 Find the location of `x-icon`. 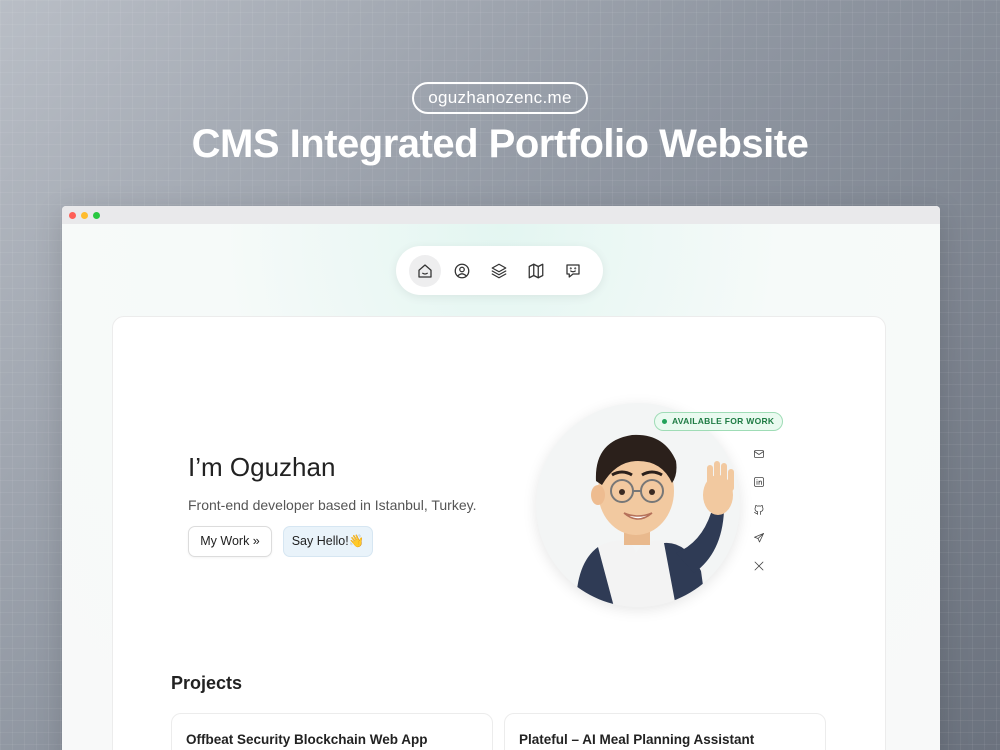

x-icon is located at coordinates (759, 566).